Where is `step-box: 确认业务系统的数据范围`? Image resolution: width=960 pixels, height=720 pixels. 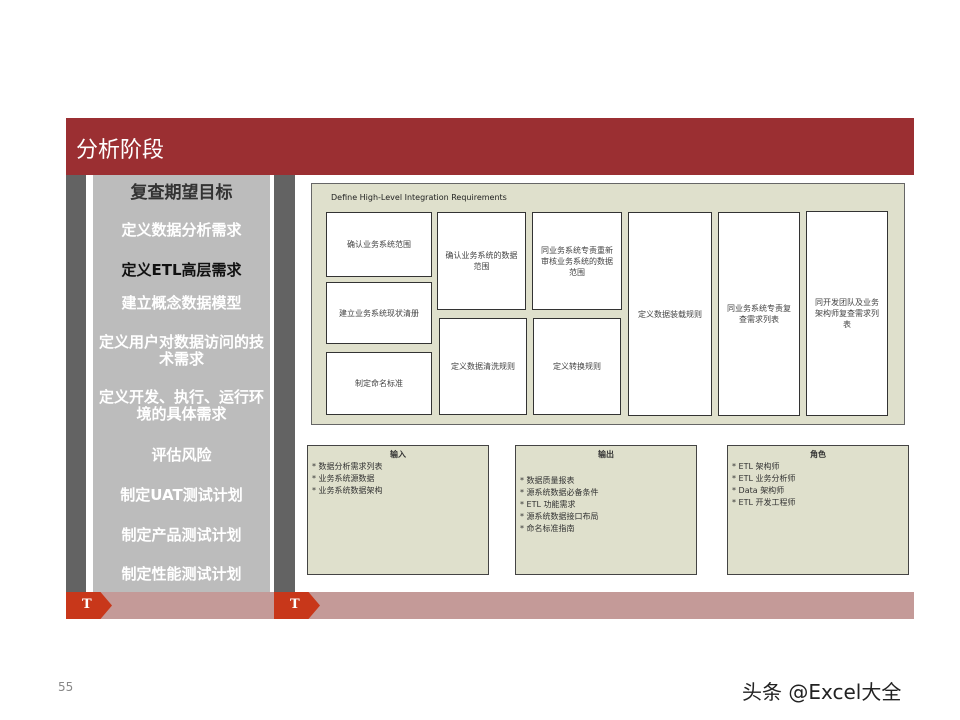
step-box: 确认业务系统的数据范围 is located at coordinates (481, 261).